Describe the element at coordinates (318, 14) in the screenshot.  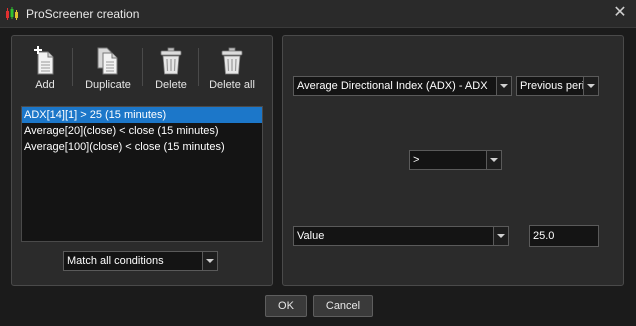
I see `title-bar: ProScreener creation ✕` at that location.